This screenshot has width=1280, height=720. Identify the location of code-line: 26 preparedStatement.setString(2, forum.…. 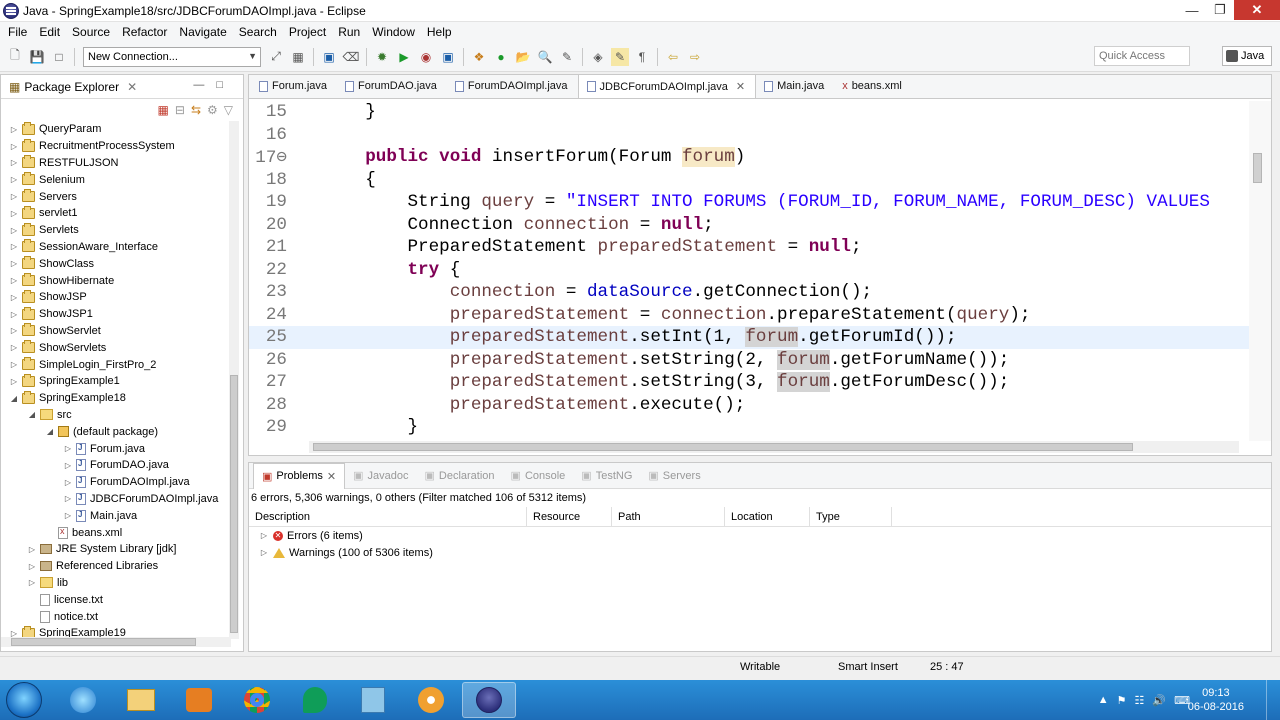
(749, 360).